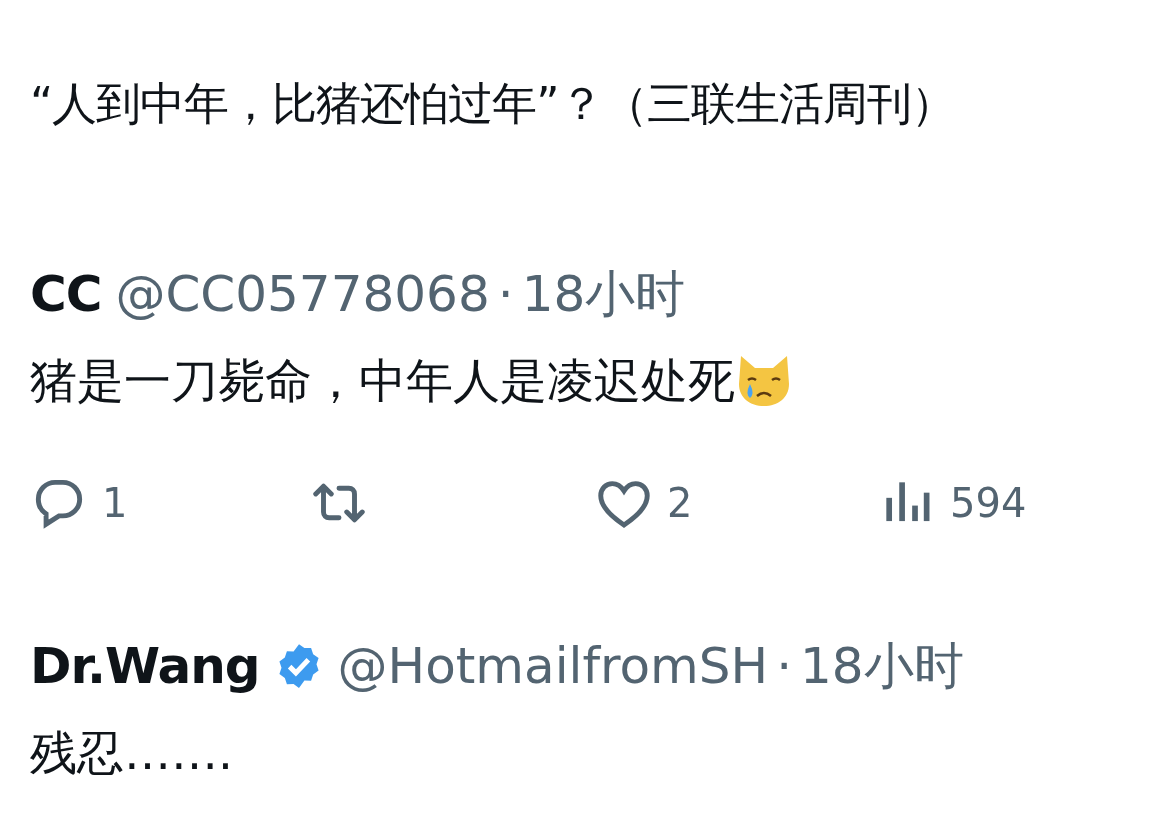 The width and height of the screenshot is (1158, 829). I want to click on user-handle: @HotmailfromSH, so click(553, 666).